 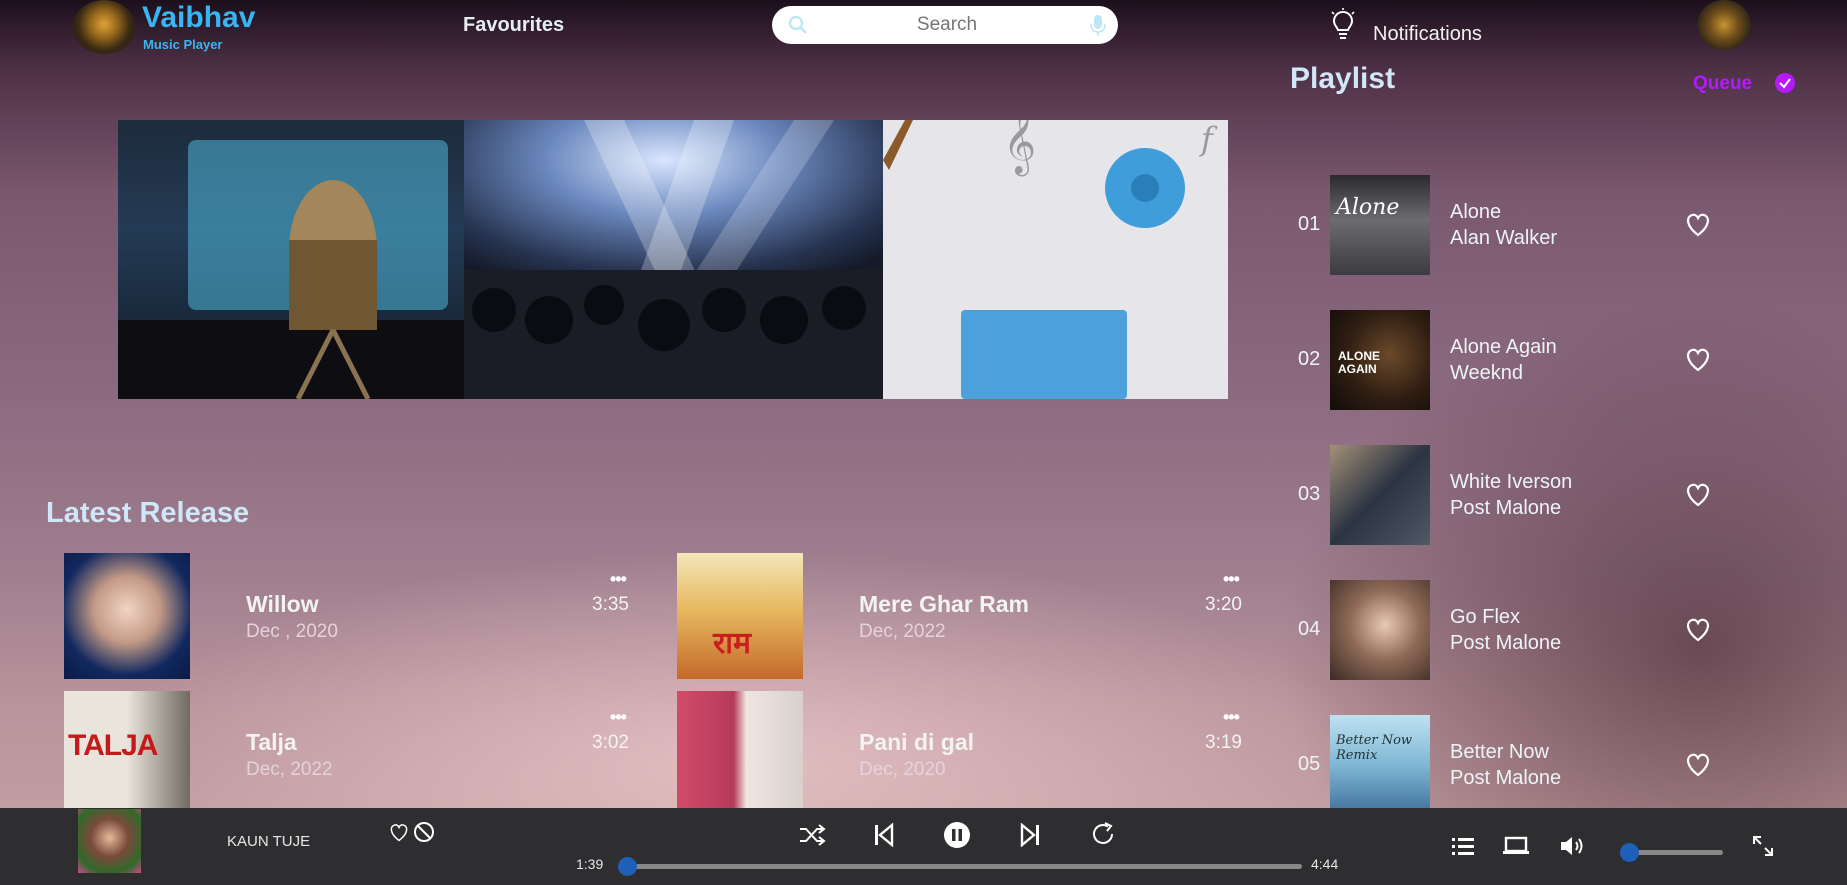 What do you see at coordinates (1511, 482) in the screenshot?
I see `track-title: White Iverson` at bounding box center [1511, 482].